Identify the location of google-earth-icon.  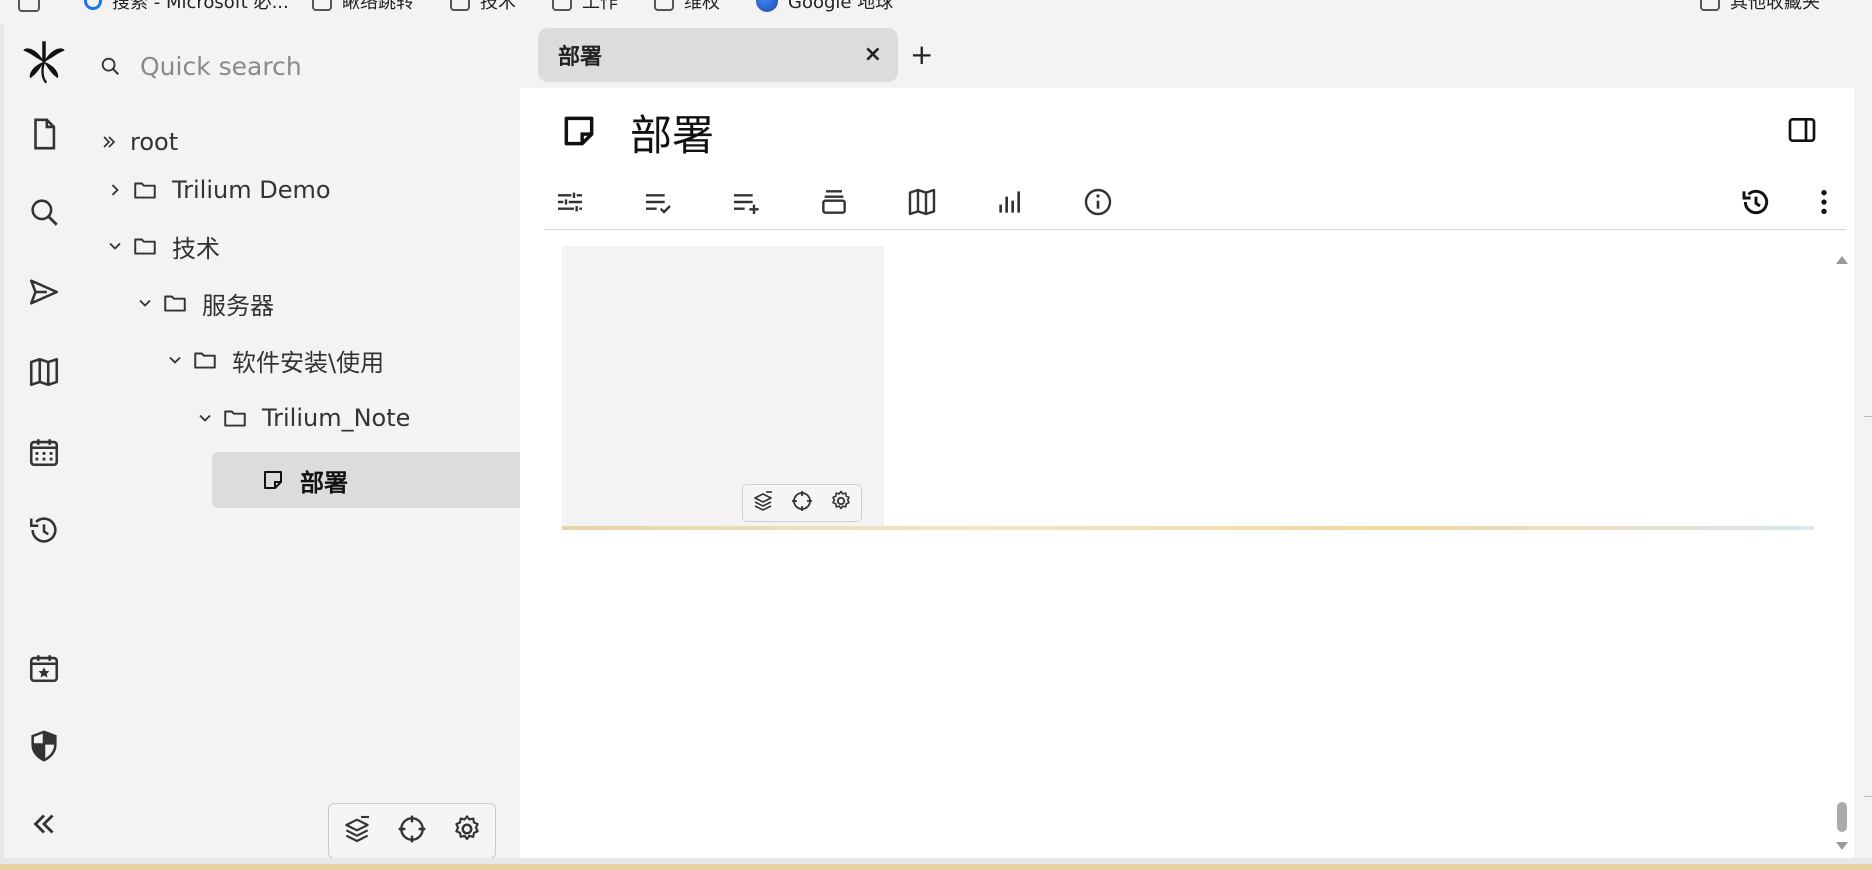
(767, 6).